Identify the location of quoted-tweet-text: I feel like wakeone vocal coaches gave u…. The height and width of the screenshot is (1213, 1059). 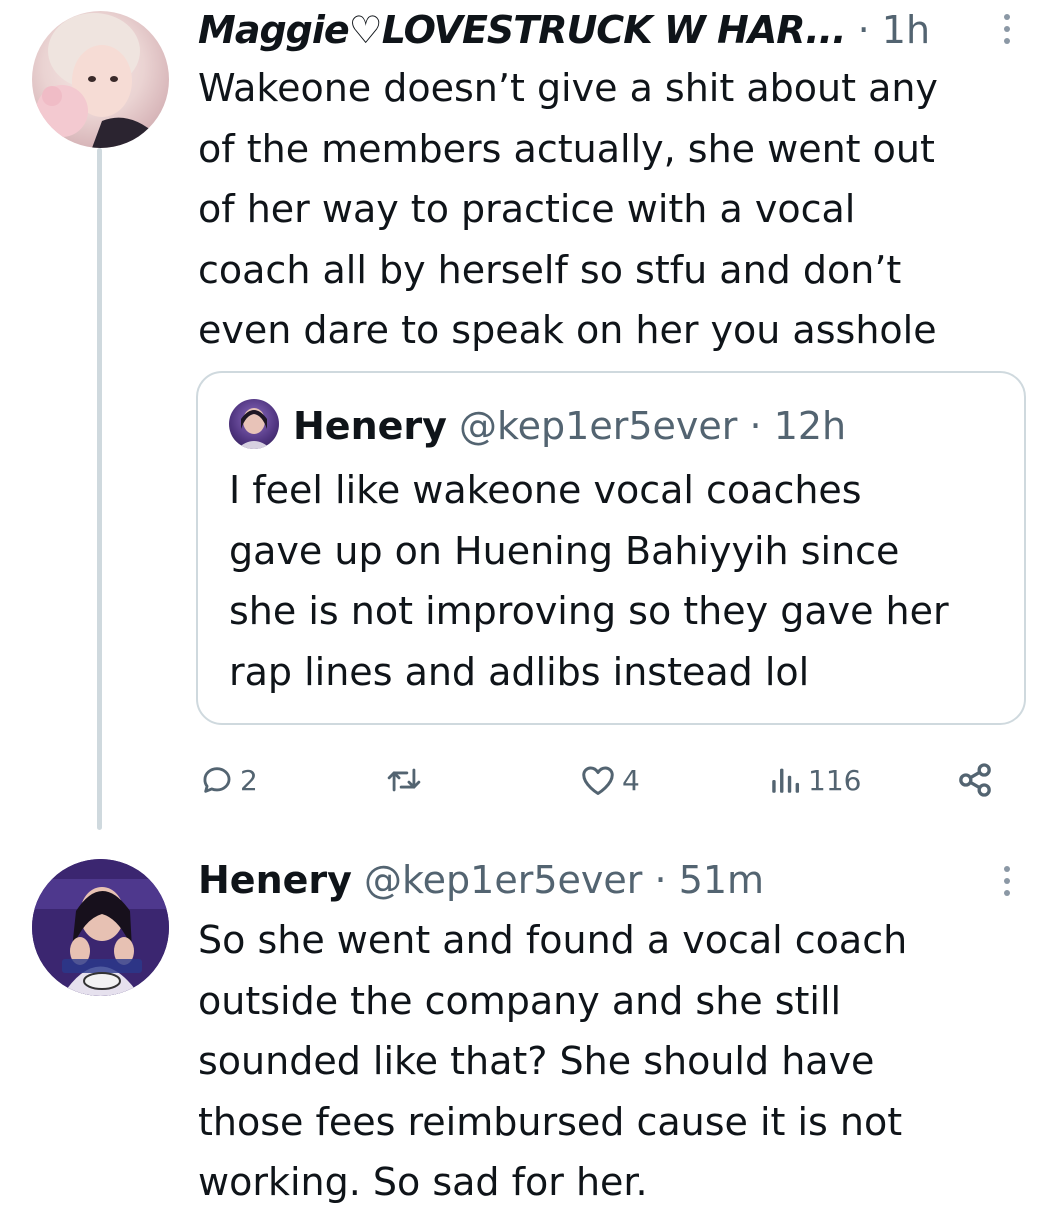
(624, 581).